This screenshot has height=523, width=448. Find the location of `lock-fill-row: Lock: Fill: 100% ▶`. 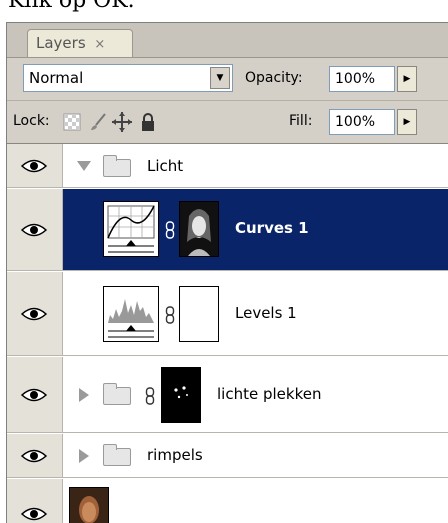

lock-fill-row: Lock: Fill: 100% ▶ is located at coordinates (227, 122).